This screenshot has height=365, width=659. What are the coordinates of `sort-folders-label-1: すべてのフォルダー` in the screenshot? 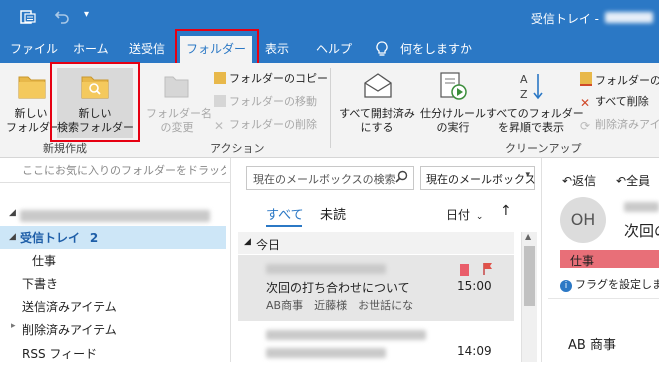 It's located at (535, 113).